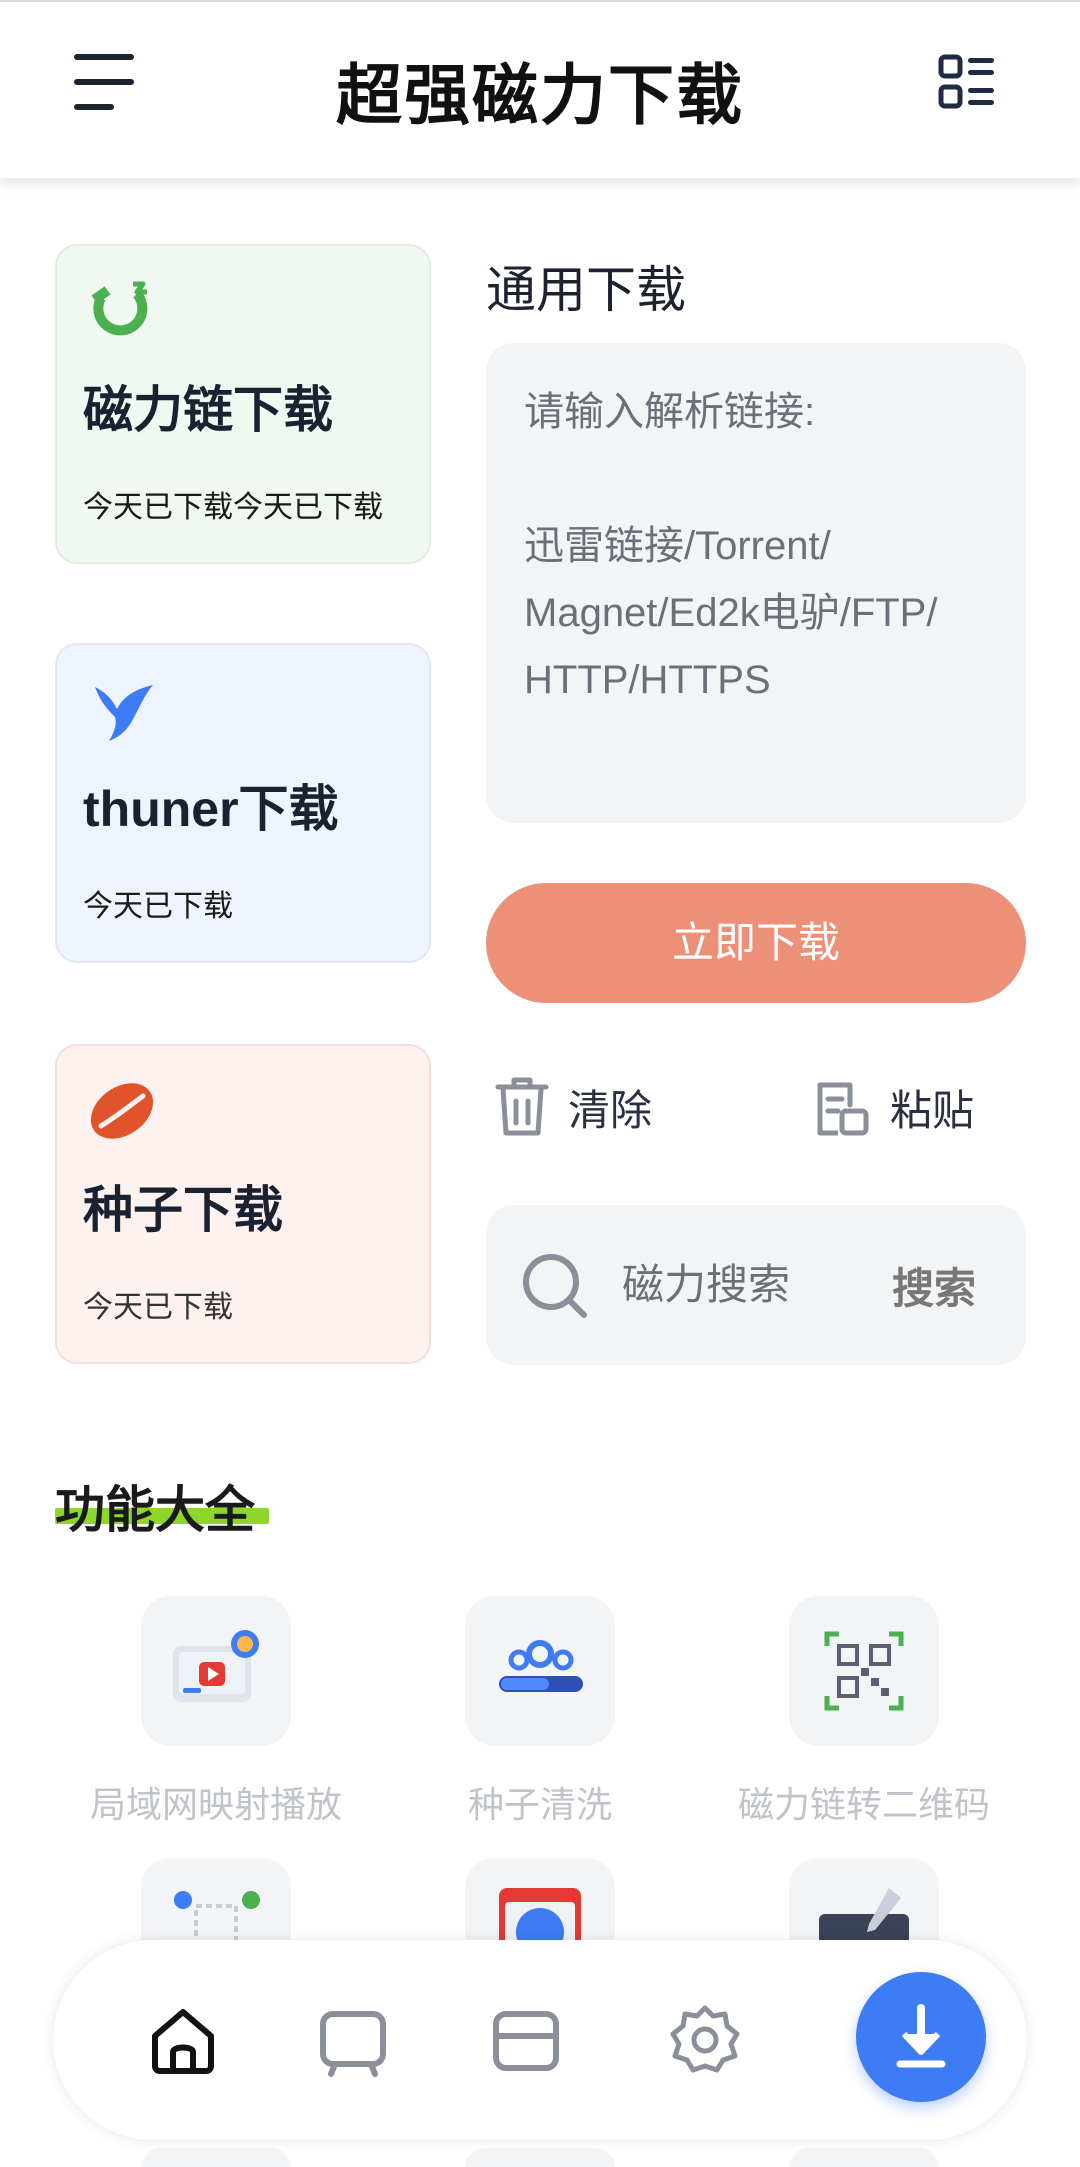  Describe the element at coordinates (216, 2157) in the screenshot. I see `feature-row3-item1` at that location.